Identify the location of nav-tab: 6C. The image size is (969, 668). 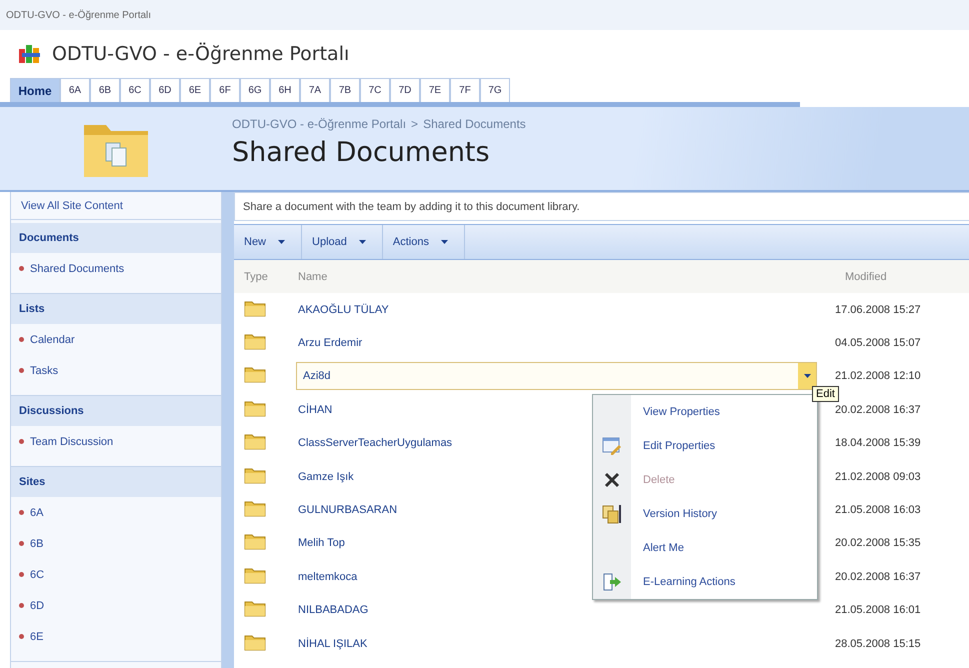
(135, 90).